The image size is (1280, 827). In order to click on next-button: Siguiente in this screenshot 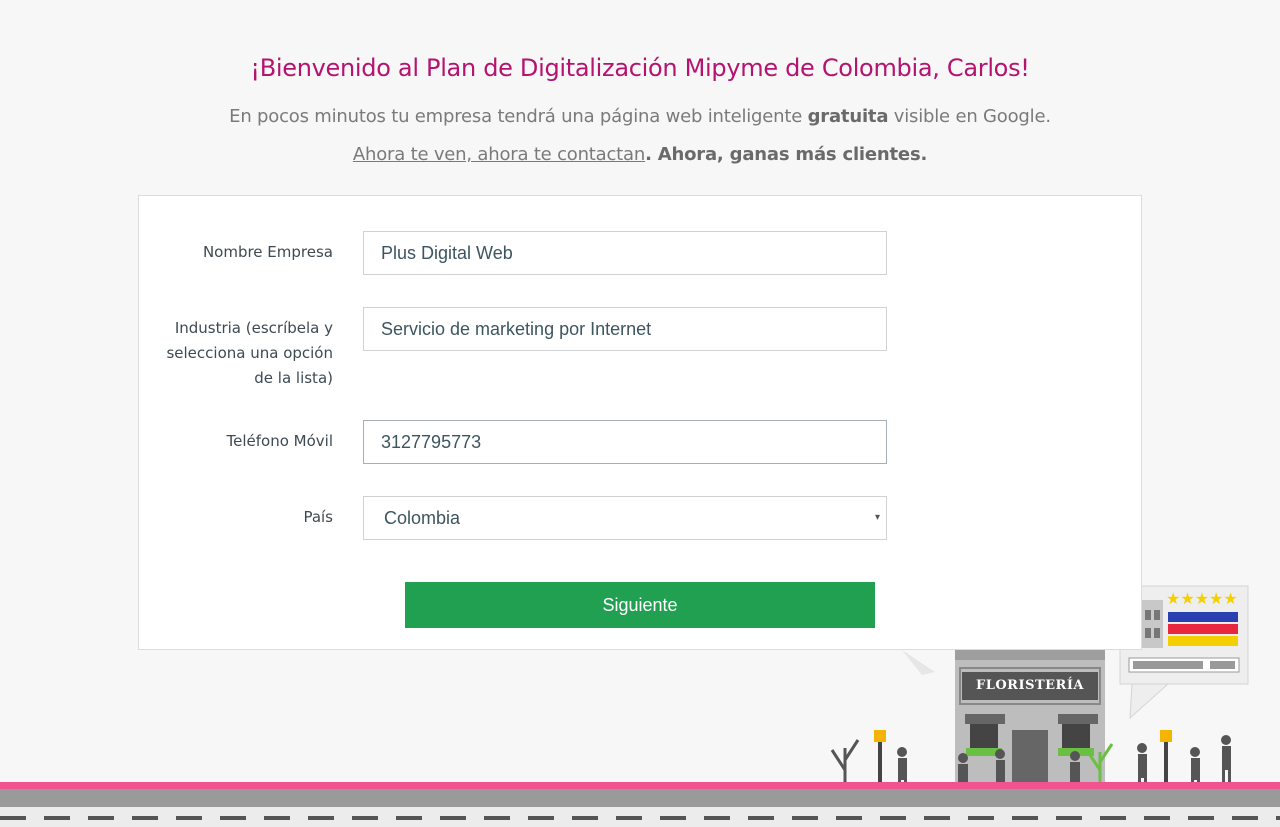, I will do `click(640, 605)`.